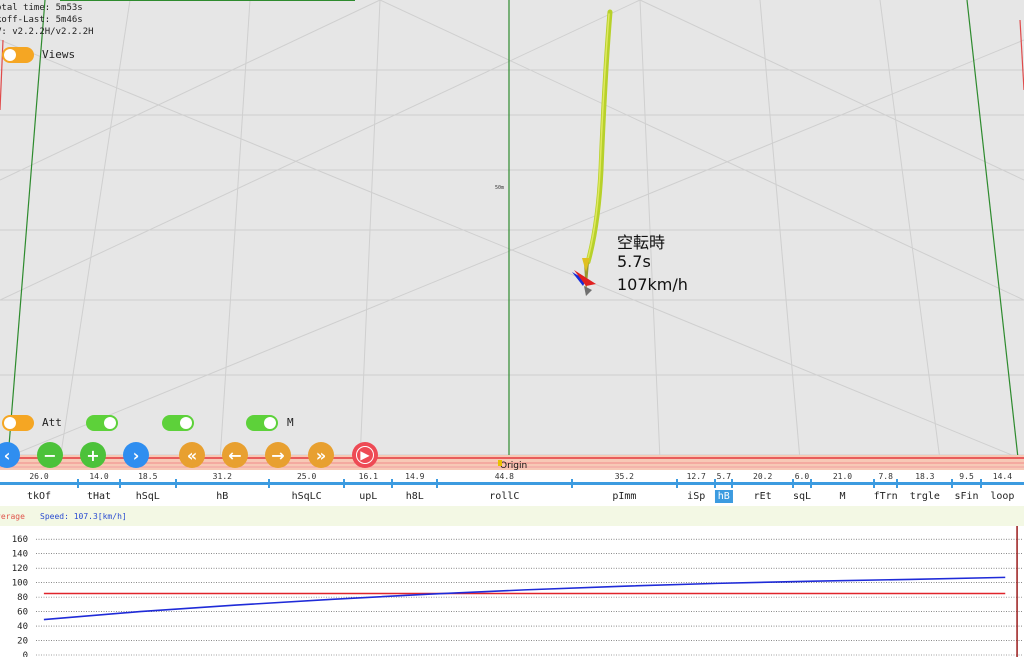 The image size is (1024, 657). I want to click on overlay-speed: 107km/h, so click(652, 284).